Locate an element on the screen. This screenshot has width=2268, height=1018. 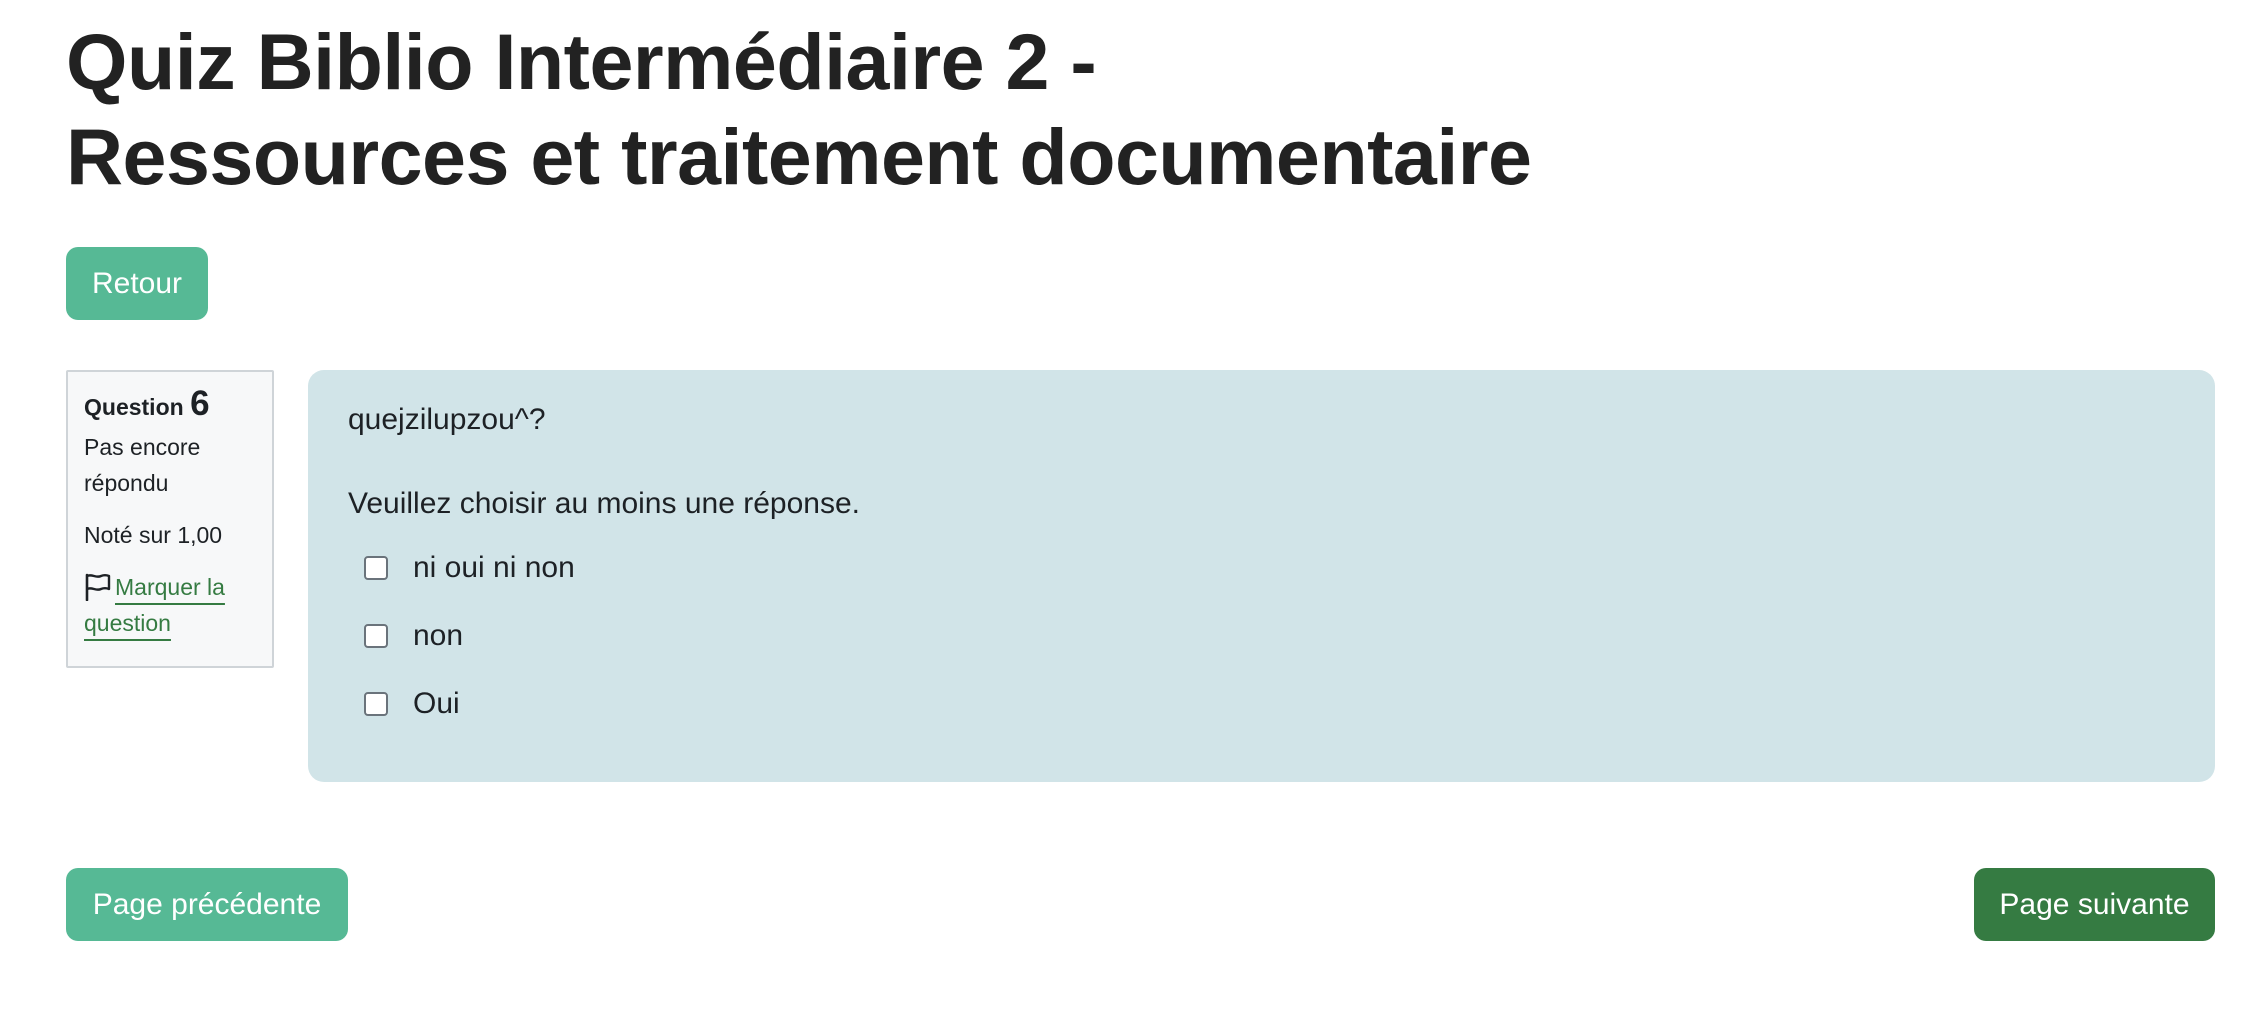
question-grade: Noté sur 1,00 is located at coordinates (153, 535).